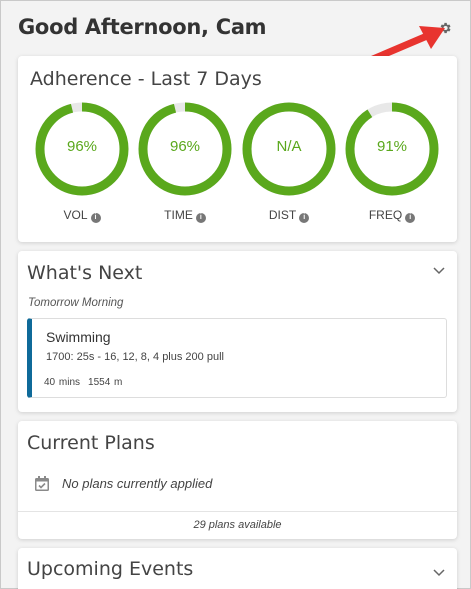  I want to click on adherence-metric-time: 96% TIME i, so click(185, 162).